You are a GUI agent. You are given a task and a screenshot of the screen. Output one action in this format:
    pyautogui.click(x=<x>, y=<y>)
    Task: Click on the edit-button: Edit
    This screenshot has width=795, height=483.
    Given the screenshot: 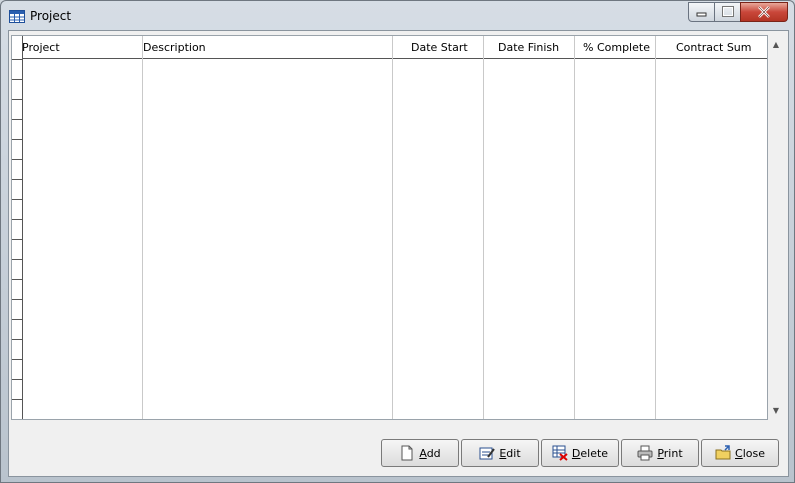 What is the action you would take?
    pyautogui.click(x=500, y=453)
    